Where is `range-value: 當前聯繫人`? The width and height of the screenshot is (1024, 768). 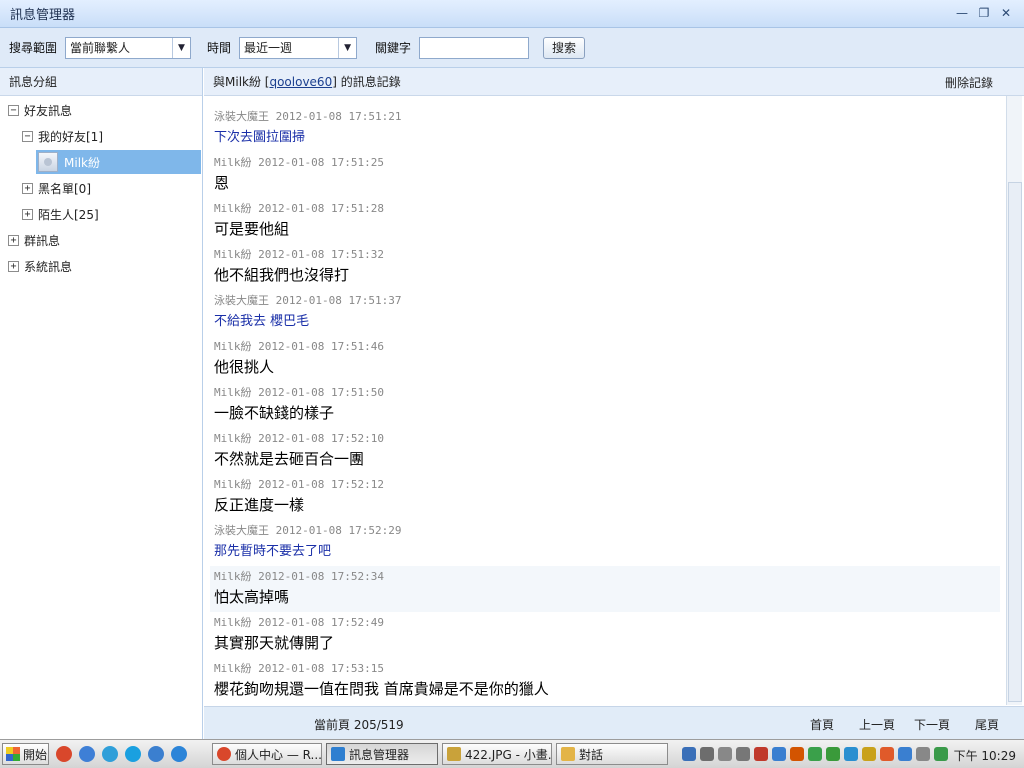
range-value: 當前聯繫人 is located at coordinates (100, 48).